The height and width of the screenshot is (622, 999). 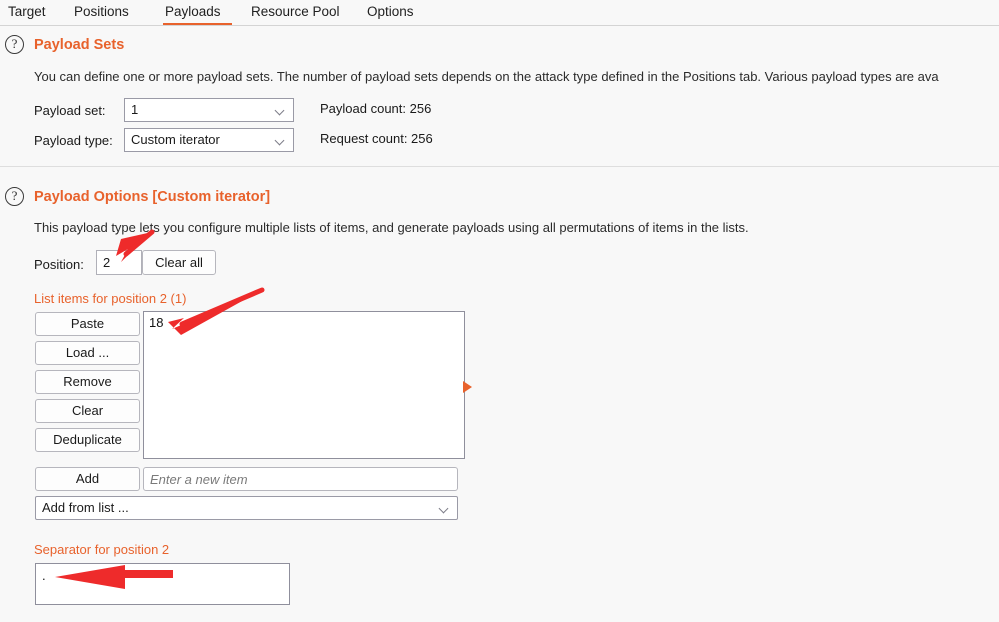 What do you see at coordinates (304, 385) in the screenshot?
I see `payload-list-box: 18` at bounding box center [304, 385].